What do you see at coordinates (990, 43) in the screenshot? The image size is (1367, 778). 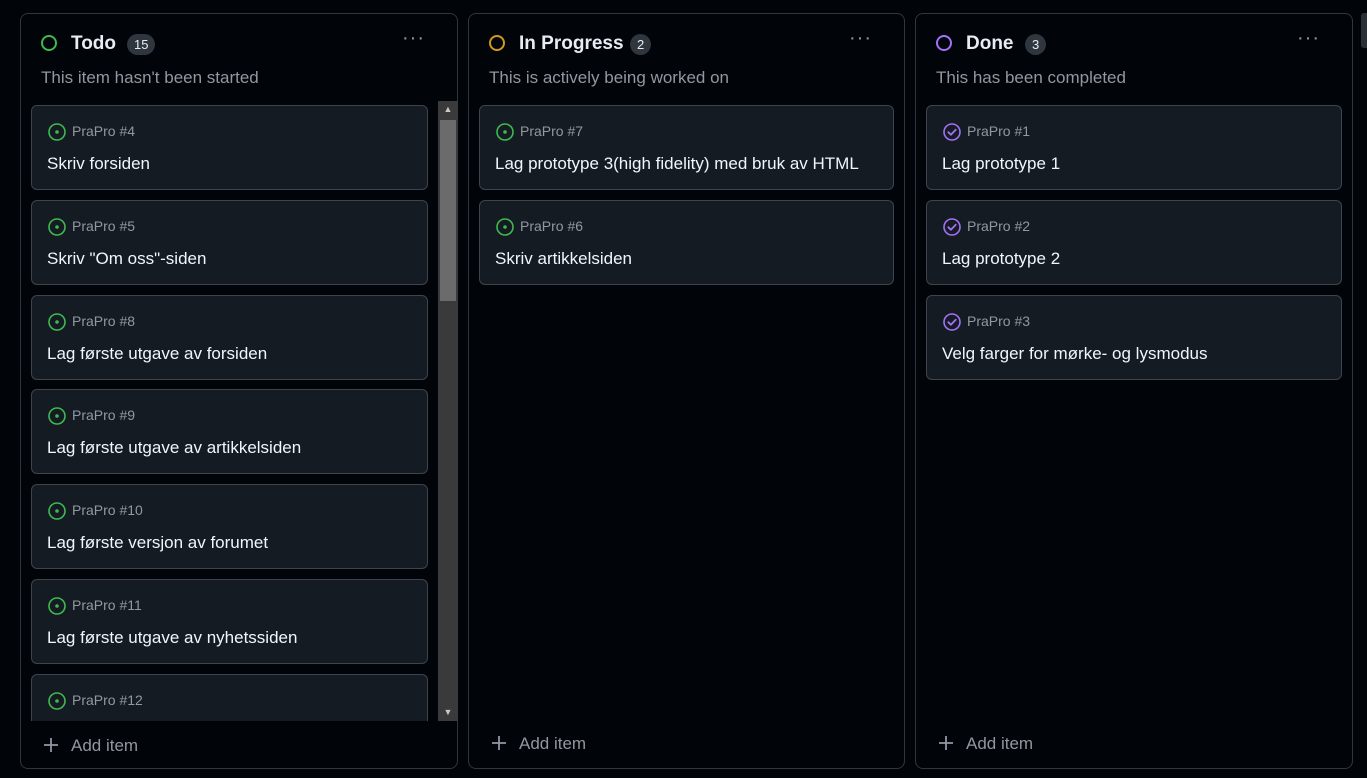 I see `column-title: Done` at bounding box center [990, 43].